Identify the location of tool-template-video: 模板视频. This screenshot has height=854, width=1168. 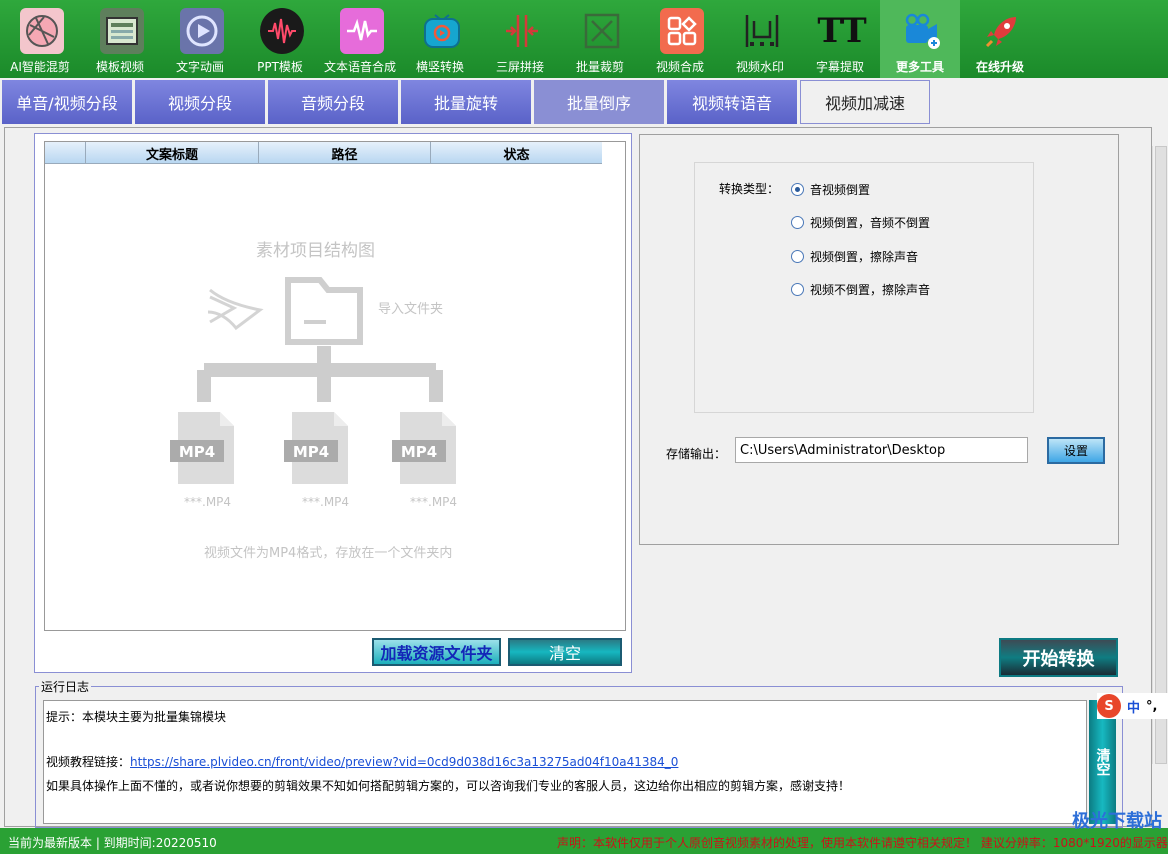
(120, 39).